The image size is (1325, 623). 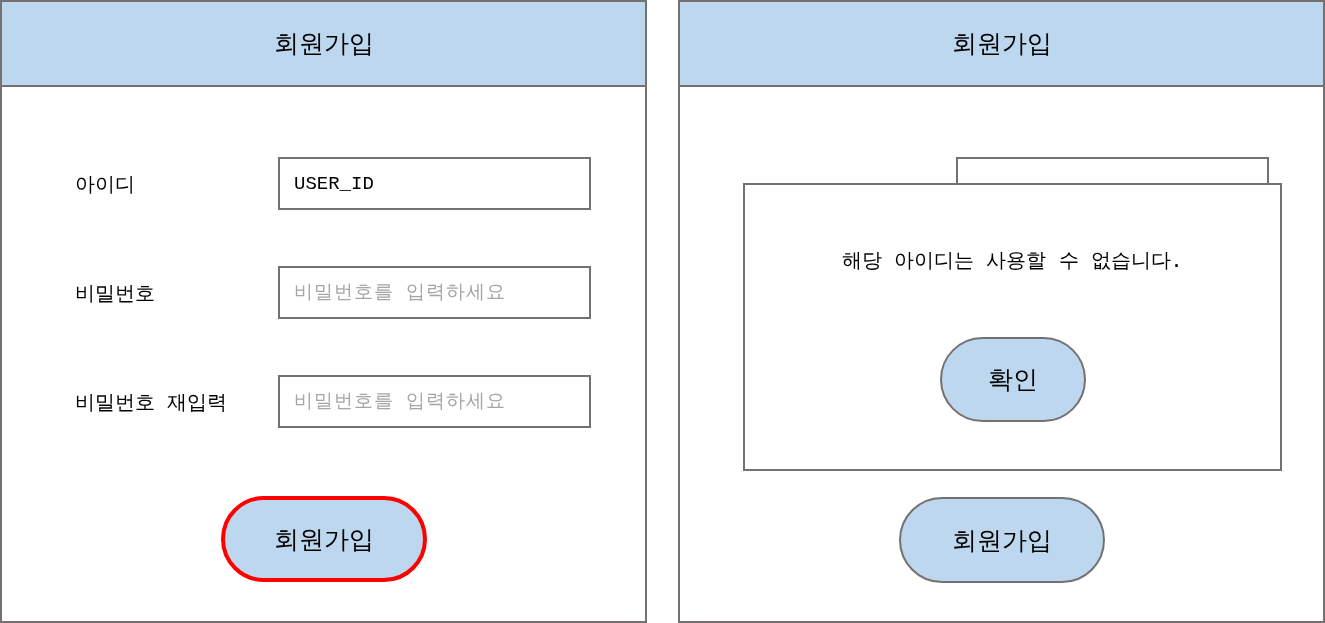 I want to click on field-label: 비밀번호, so click(x=115, y=292).